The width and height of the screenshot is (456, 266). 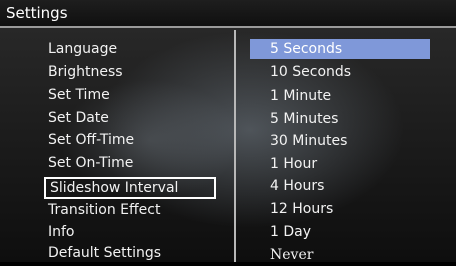 I want to click on menu-item-set-on-time: Set On-Time, so click(x=90, y=163).